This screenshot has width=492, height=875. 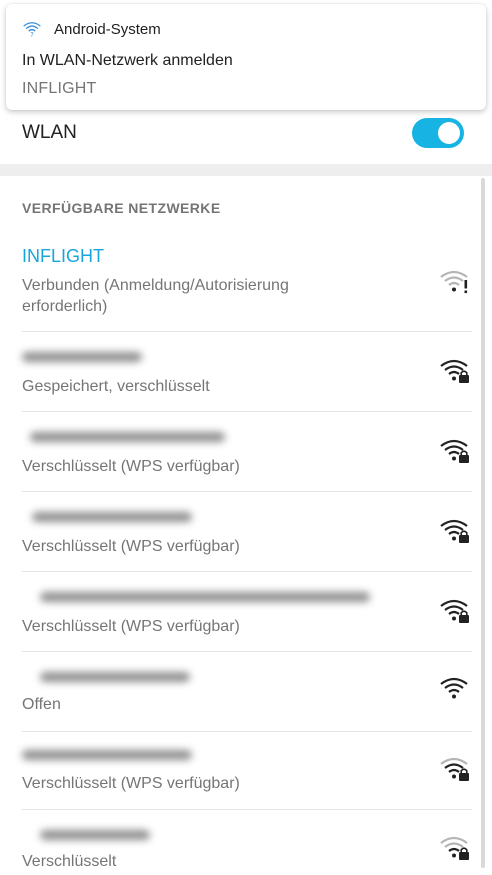 I want to click on scrollbar, so click(x=483, y=523).